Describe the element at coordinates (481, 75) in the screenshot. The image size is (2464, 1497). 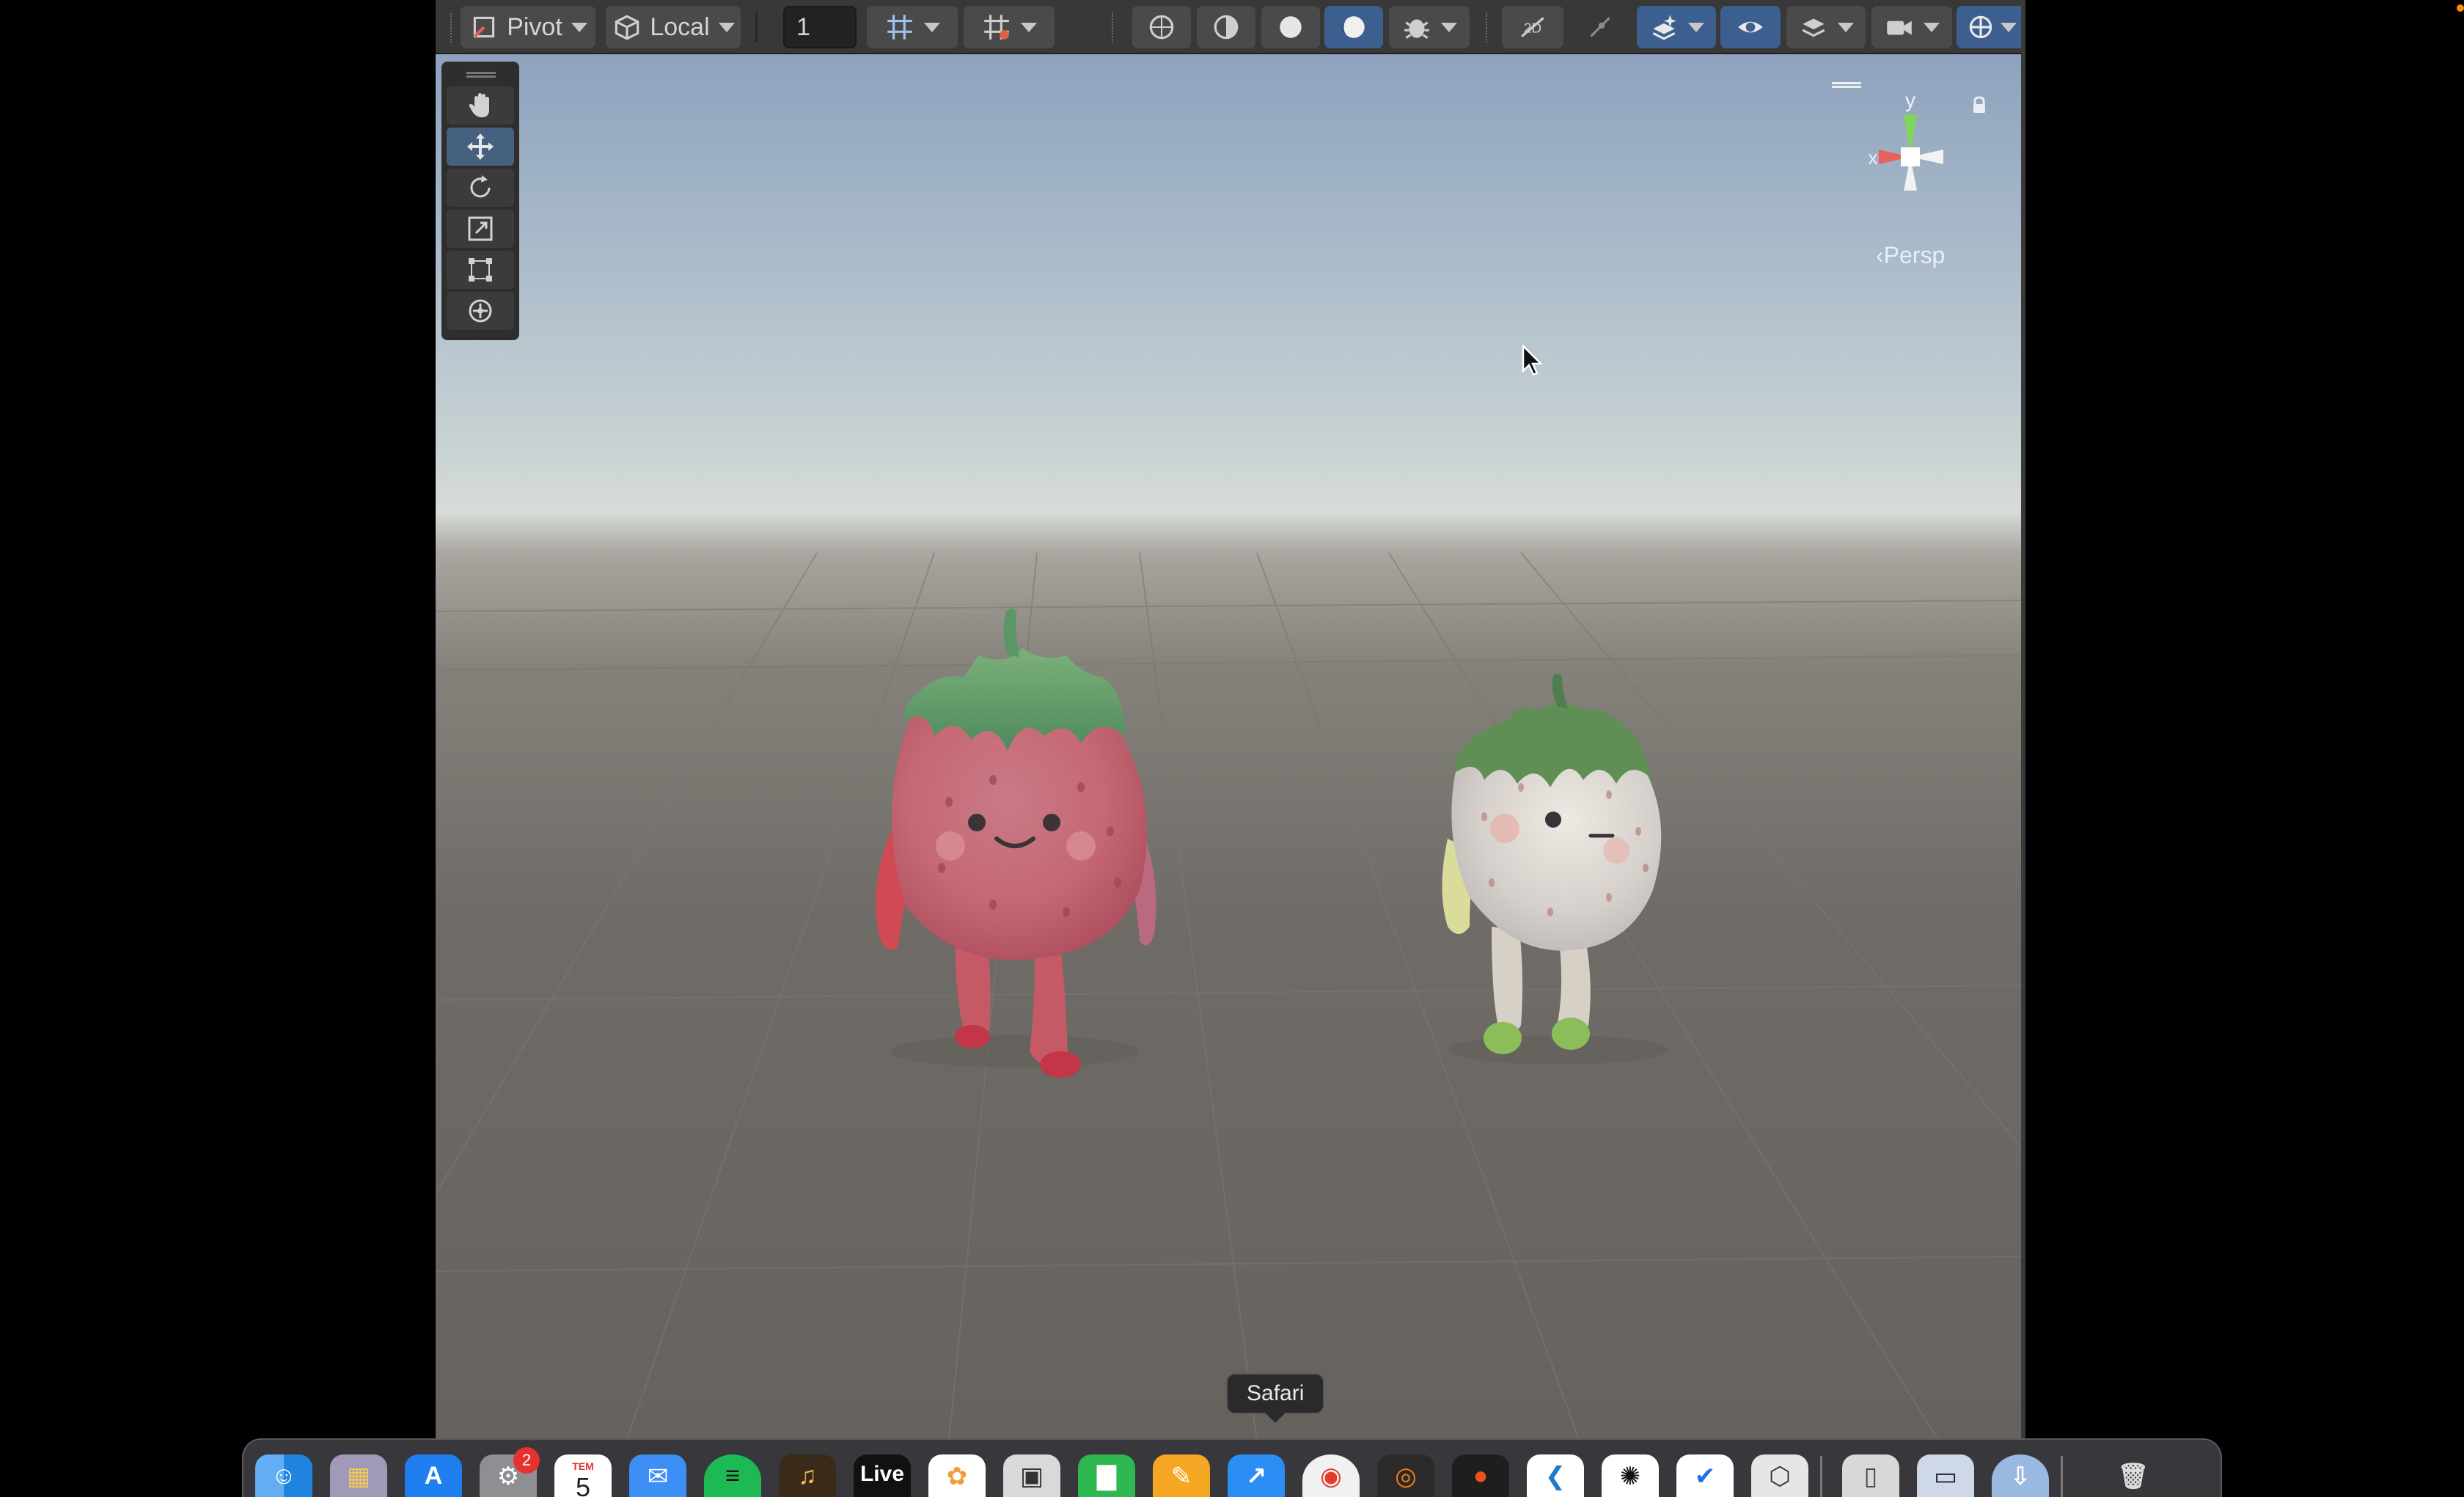
I see `palette-drag-handle` at that location.